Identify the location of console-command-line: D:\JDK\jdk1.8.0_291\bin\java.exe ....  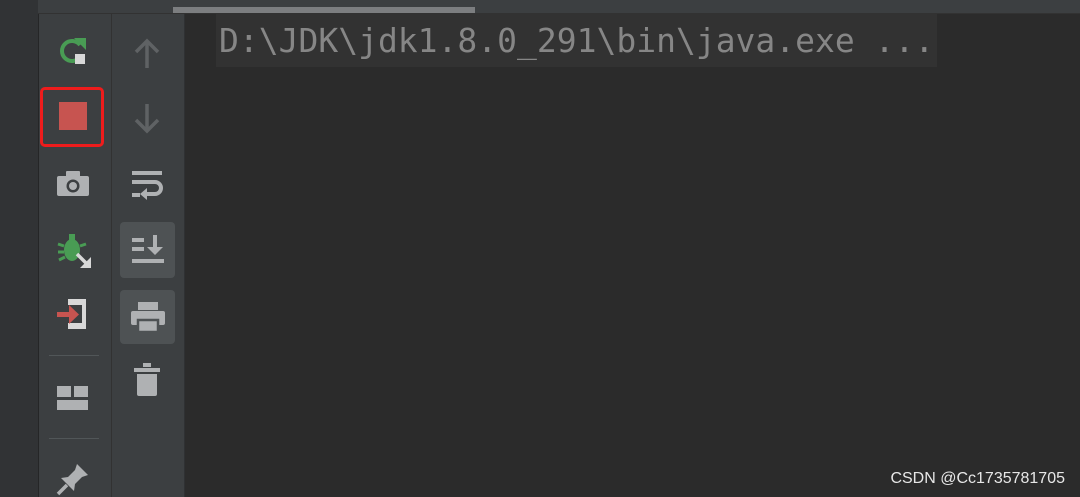
(577, 40).